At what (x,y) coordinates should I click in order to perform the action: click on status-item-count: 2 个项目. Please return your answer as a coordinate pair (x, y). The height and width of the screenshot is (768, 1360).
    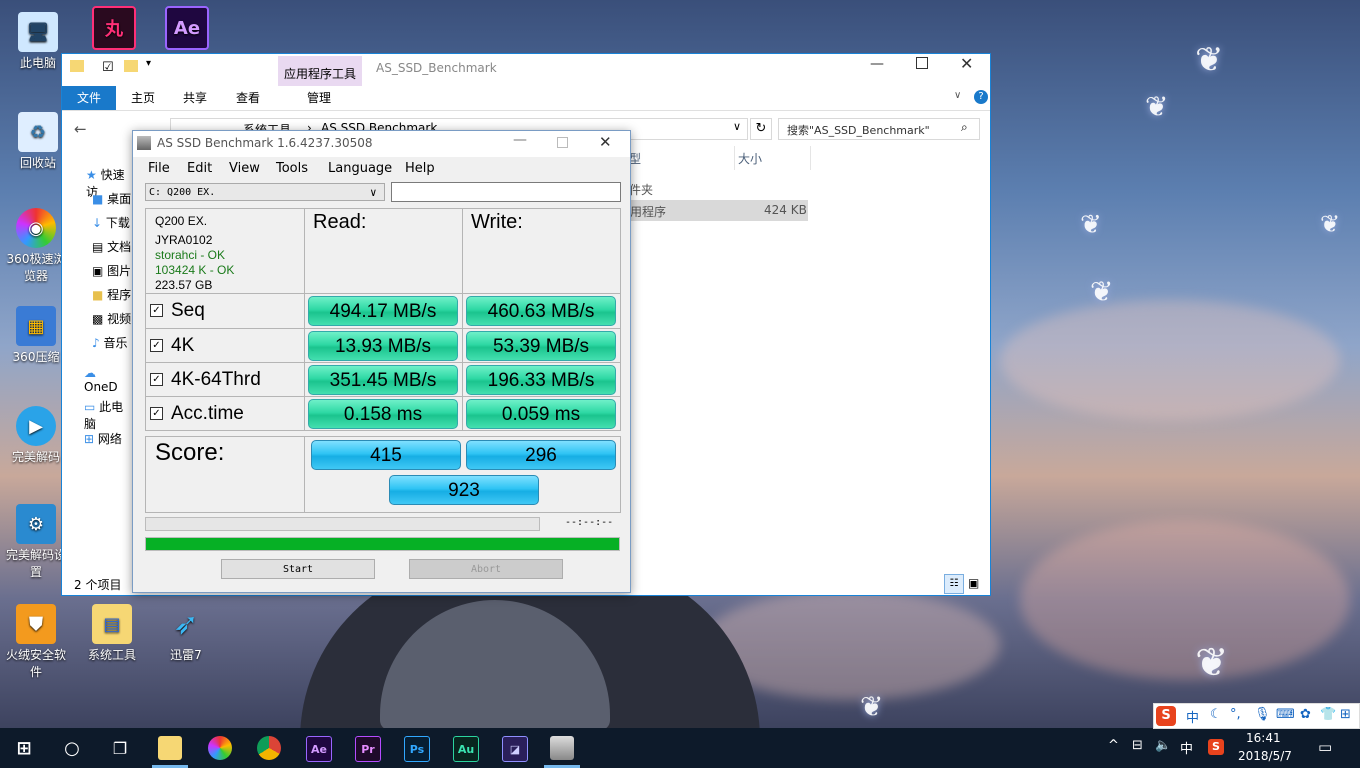
    Looking at the image, I should click on (98, 585).